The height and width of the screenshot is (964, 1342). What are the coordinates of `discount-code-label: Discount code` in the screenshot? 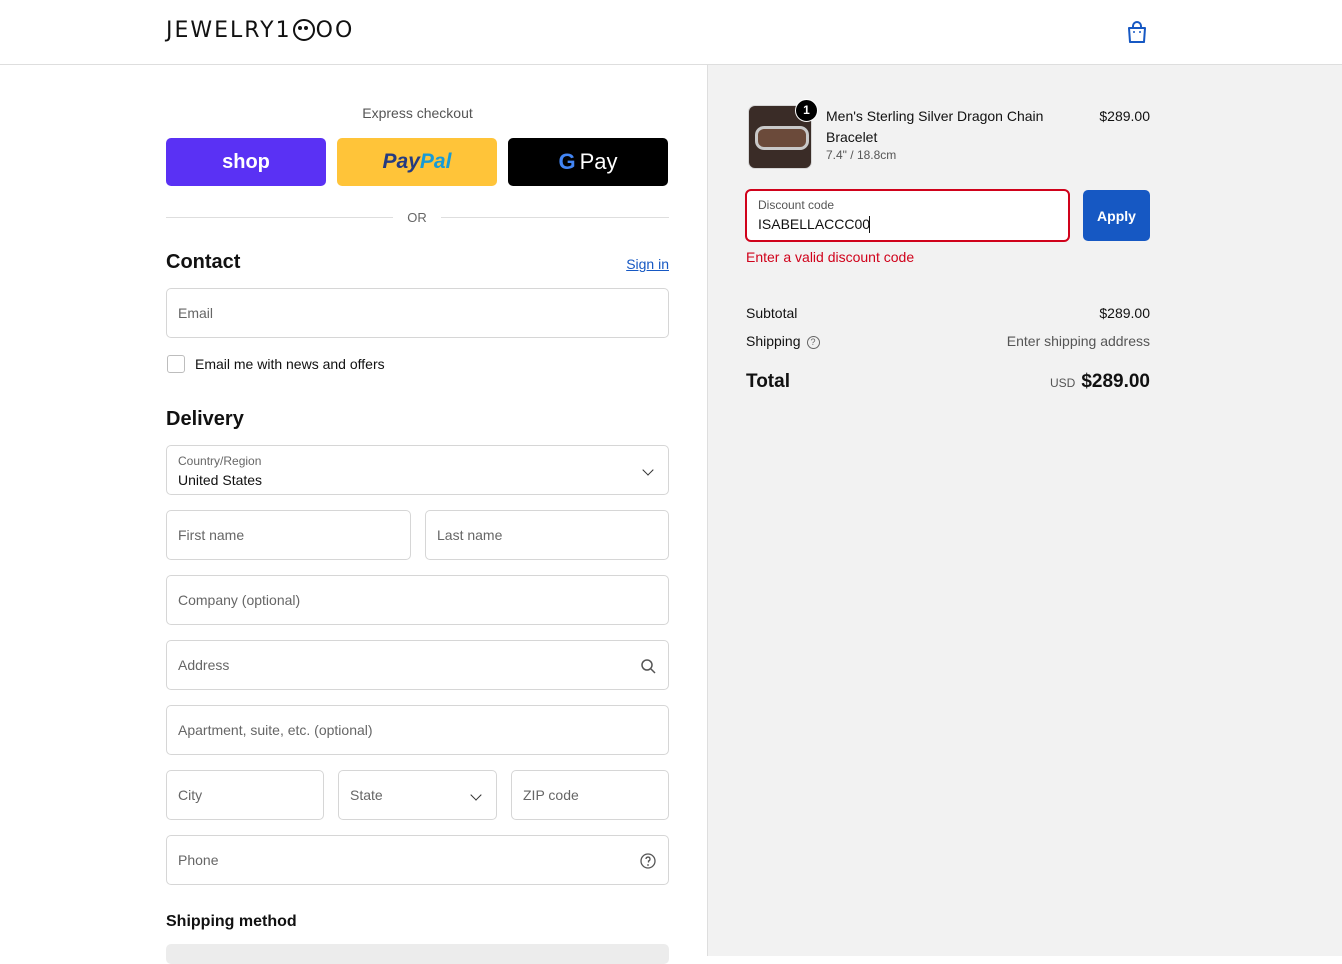 It's located at (796, 205).